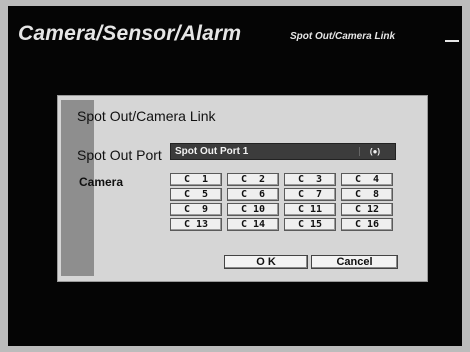 The image size is (470, 352). Describe the element at coordinates (146, 116) in the screenshot. I see `dialog-title: Spot Out/Camera Link` at that location.